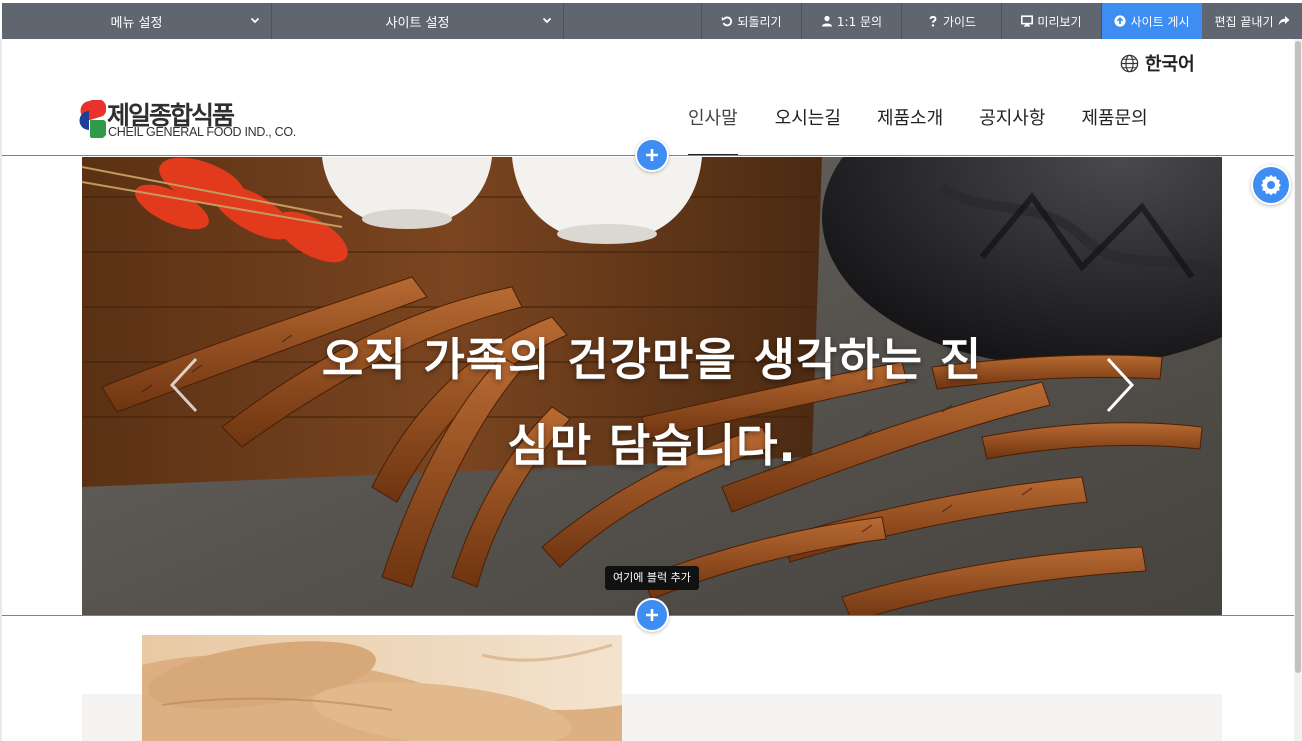  I want to click on nav-item-notices: 공지사항, so click(1012, 130).